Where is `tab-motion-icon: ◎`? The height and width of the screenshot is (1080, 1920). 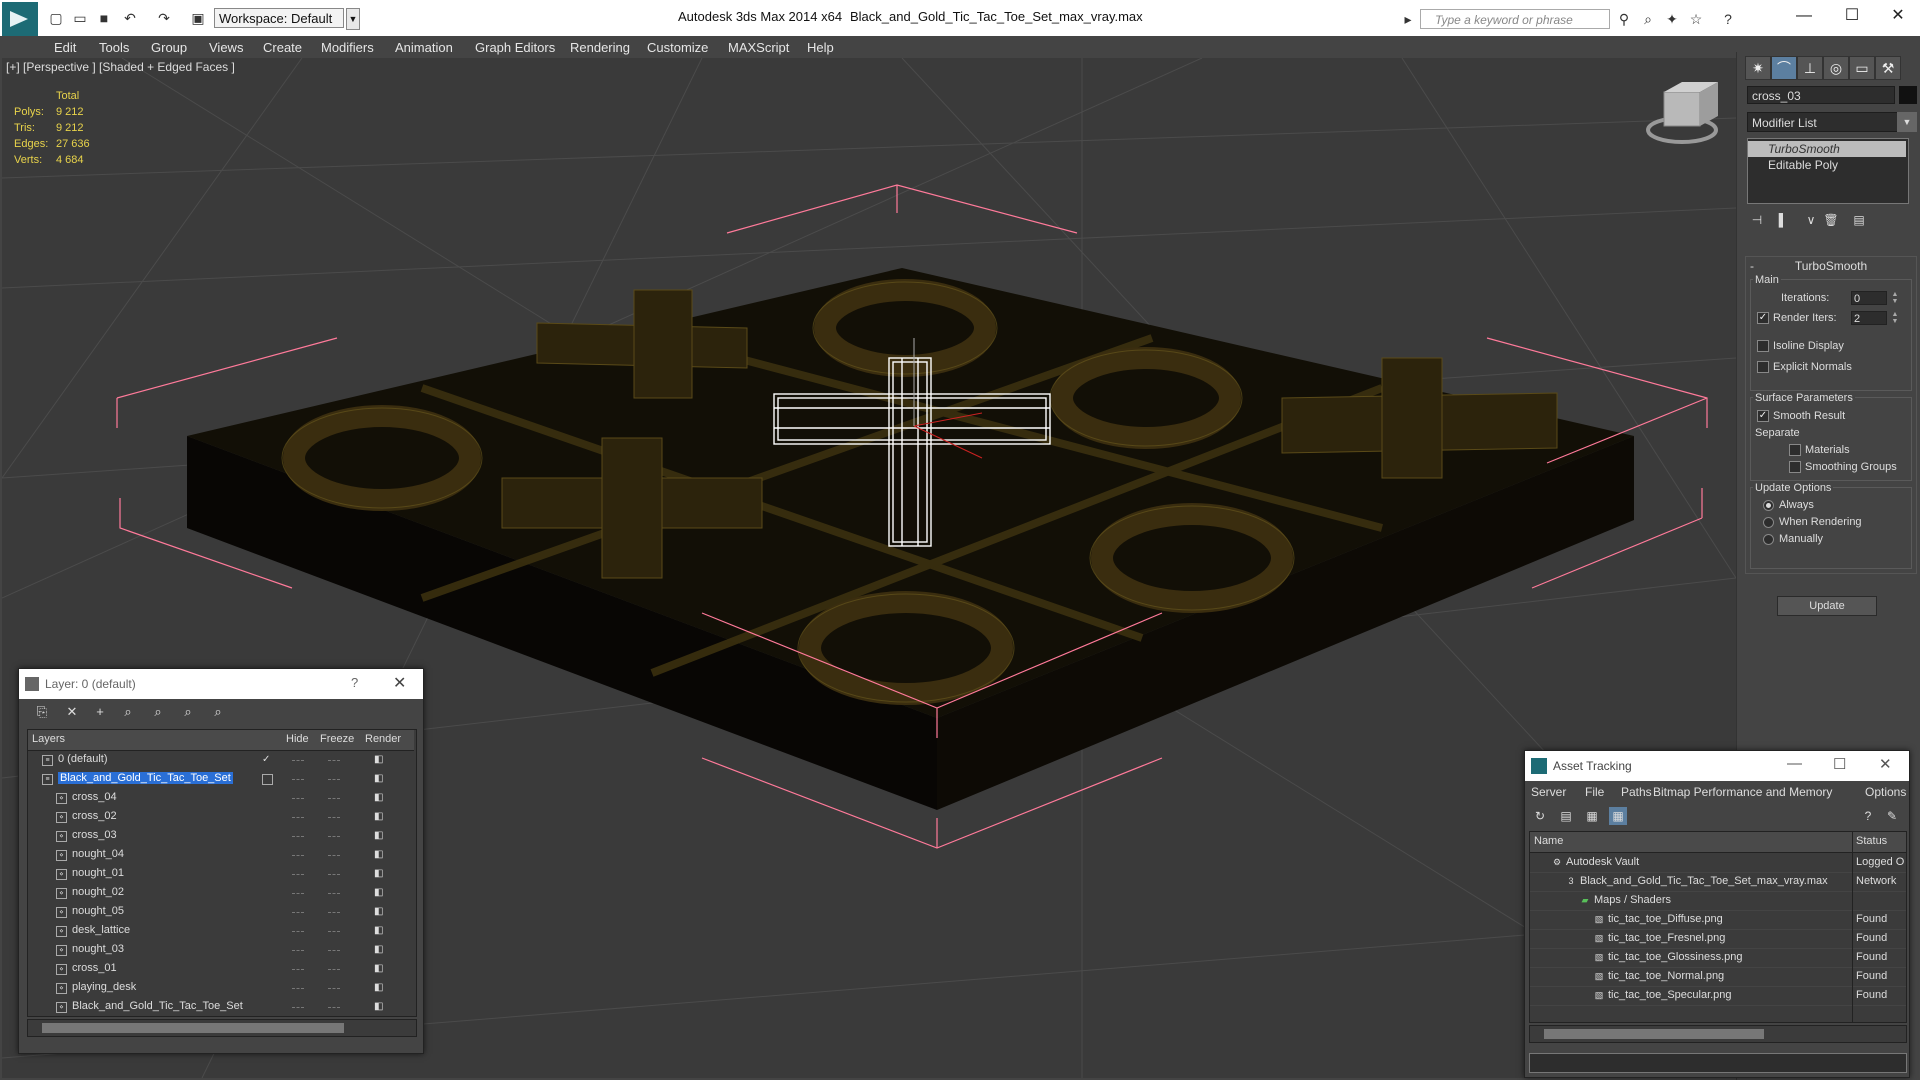 tab-motion-icon: ◎ is located at coordinates (1836, 68).